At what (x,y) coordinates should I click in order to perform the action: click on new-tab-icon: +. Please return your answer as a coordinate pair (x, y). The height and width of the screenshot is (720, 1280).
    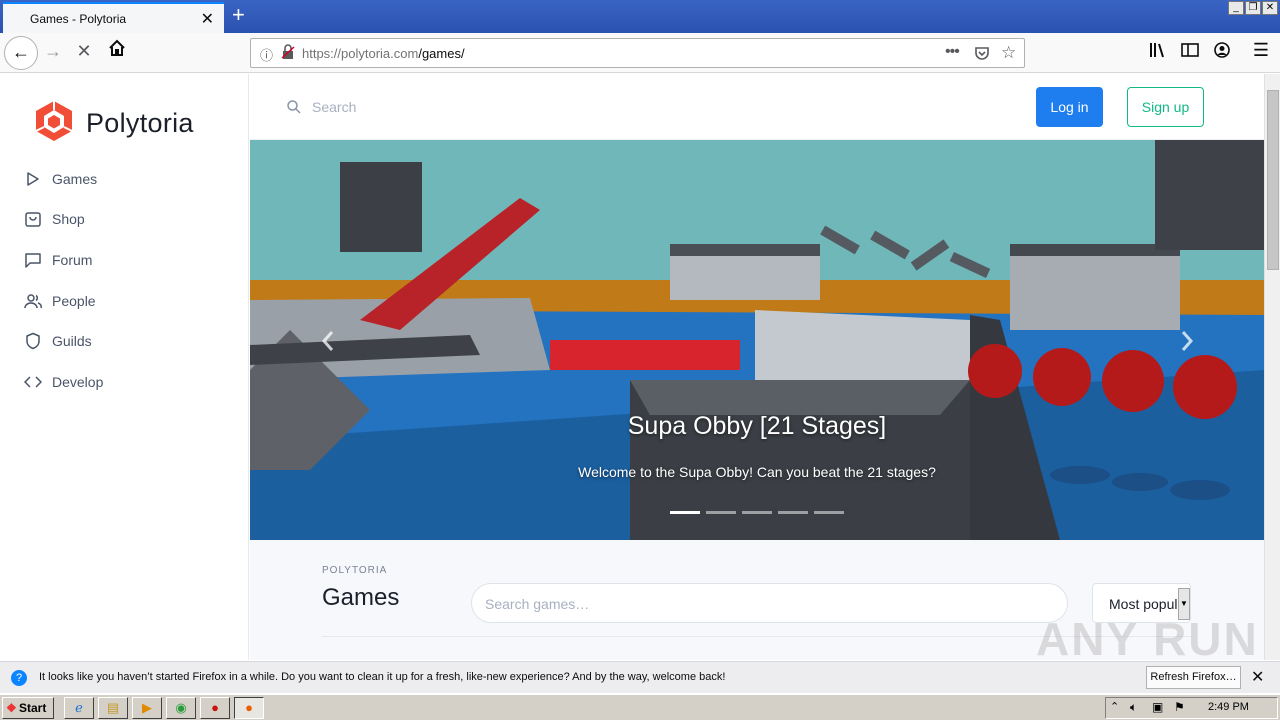
    Looking at the image, I should click on (238, 15).